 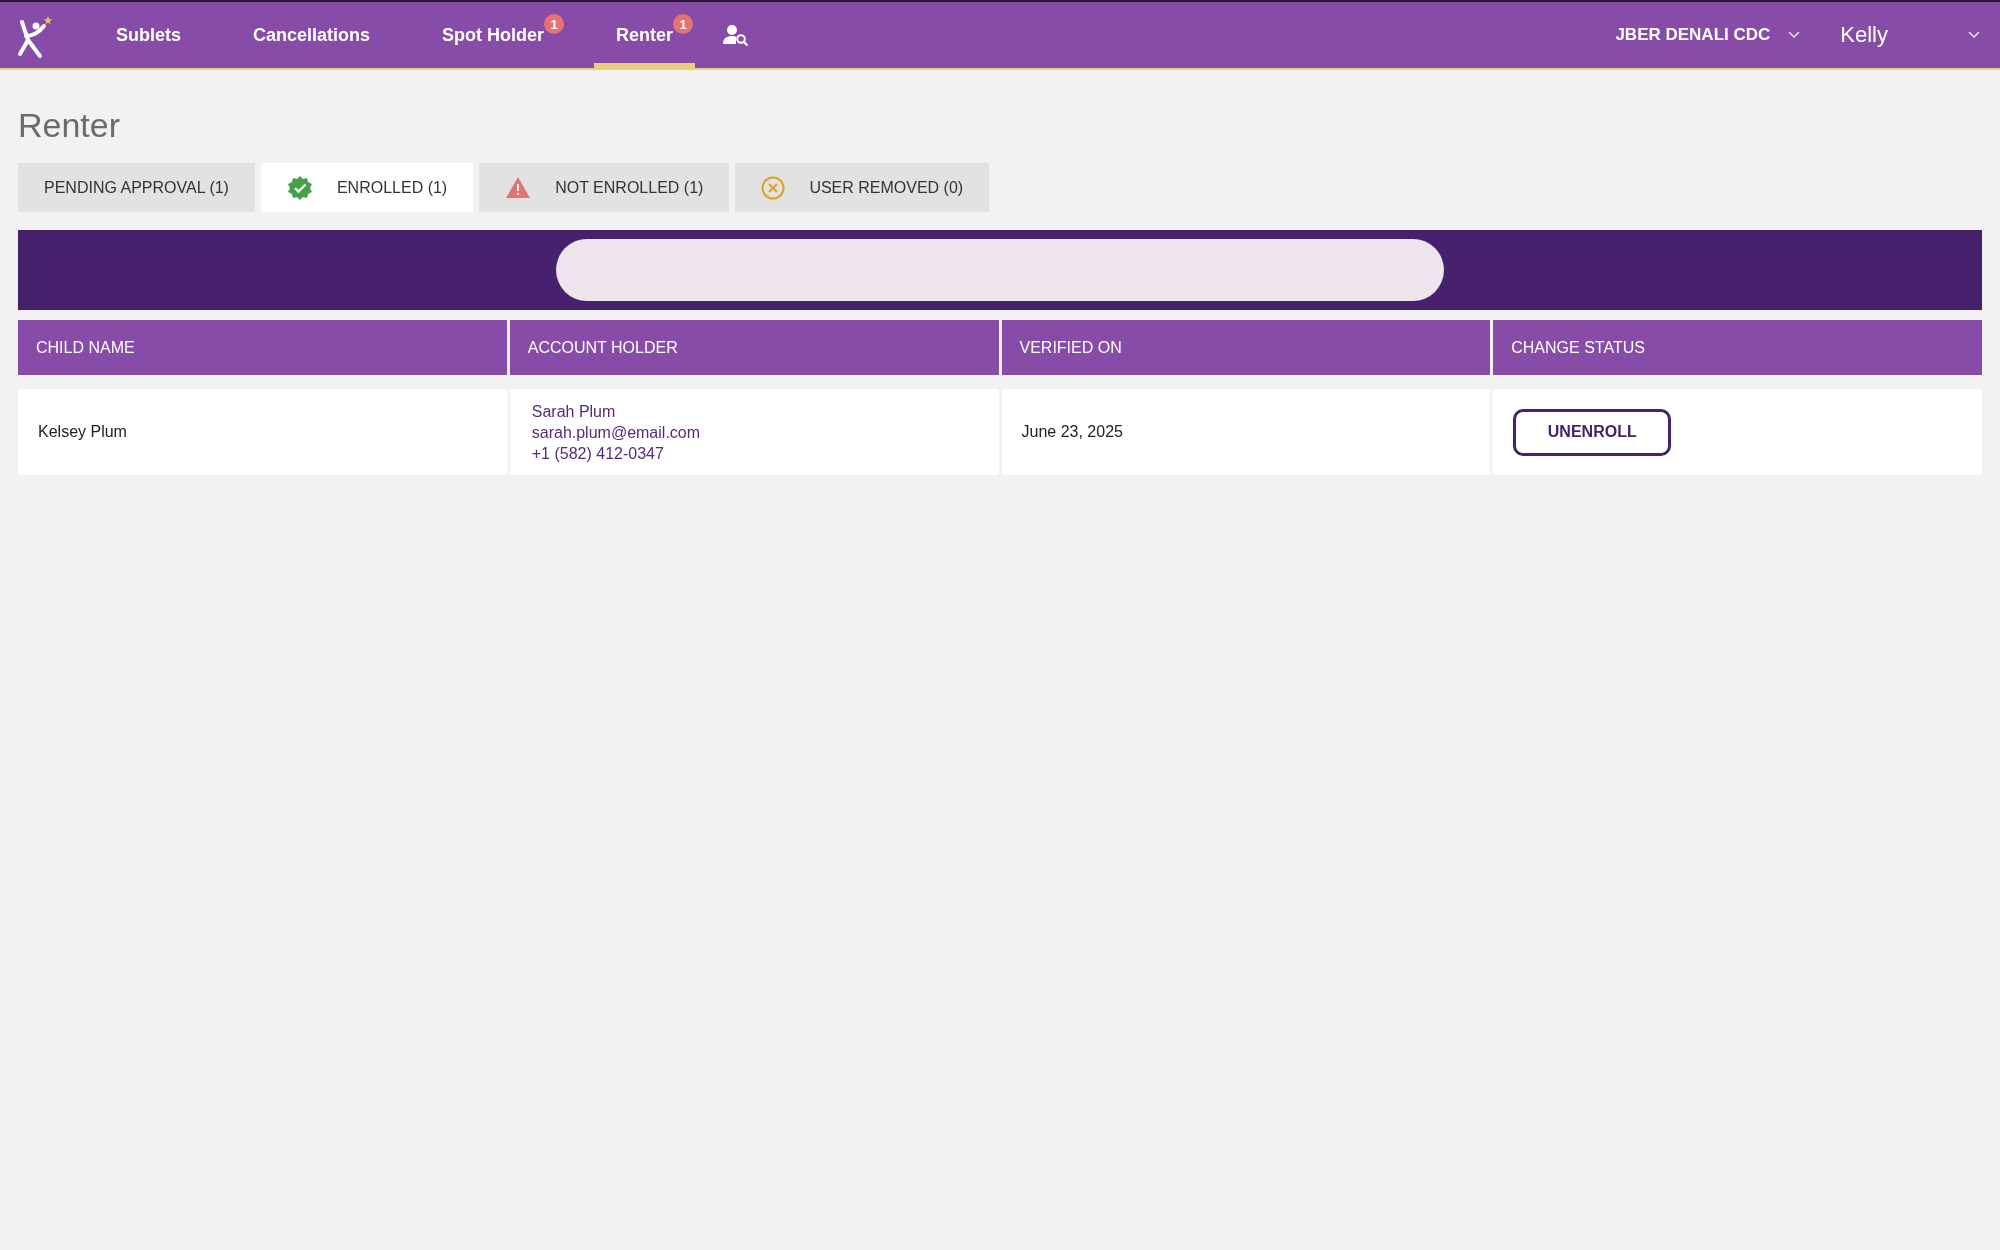 What do you see at coordinates (262, 347) in the screenshot?
I see `column-header: CHILD NAME` at bounding box center [262, 347].